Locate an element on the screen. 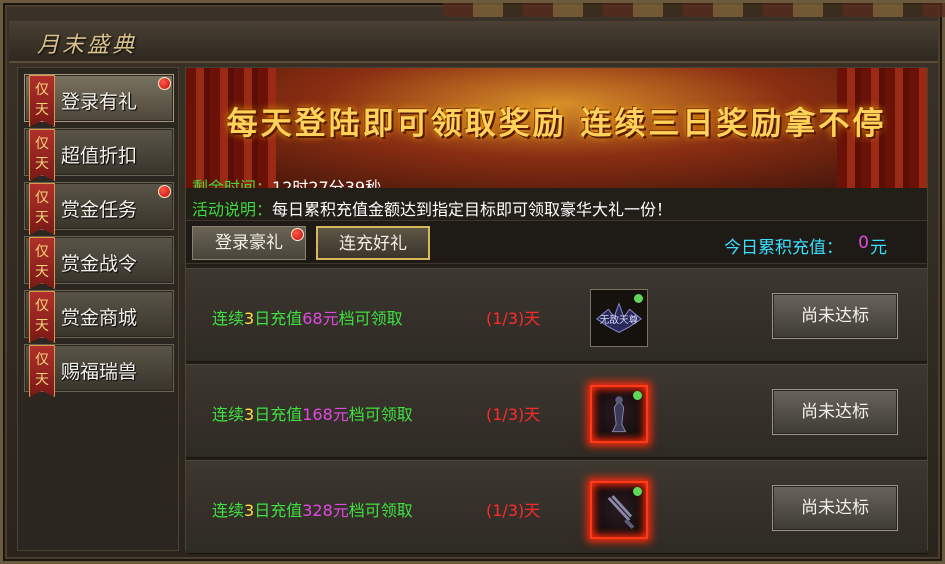  sidebar-item-label: 超值折扣 is located at coordinates (99, 156).